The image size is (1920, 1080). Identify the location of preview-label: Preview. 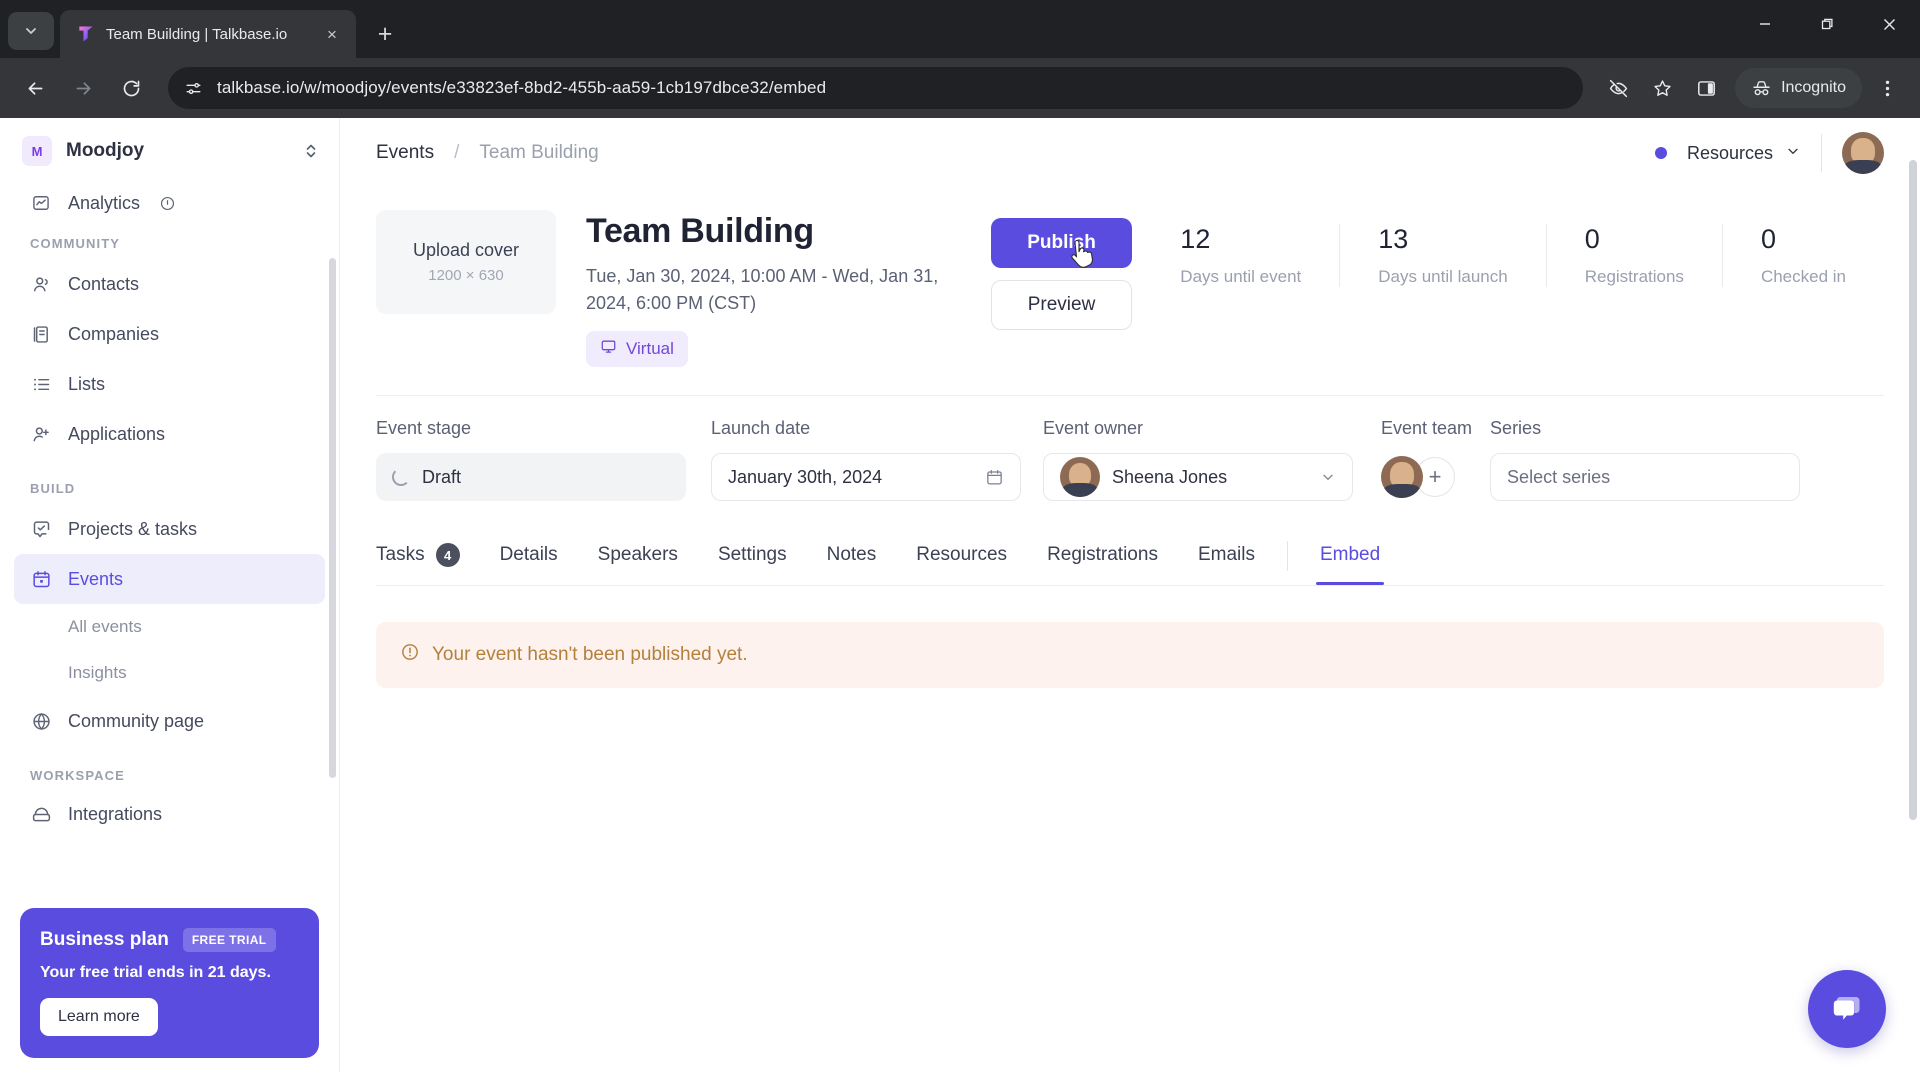
(1061, 304).